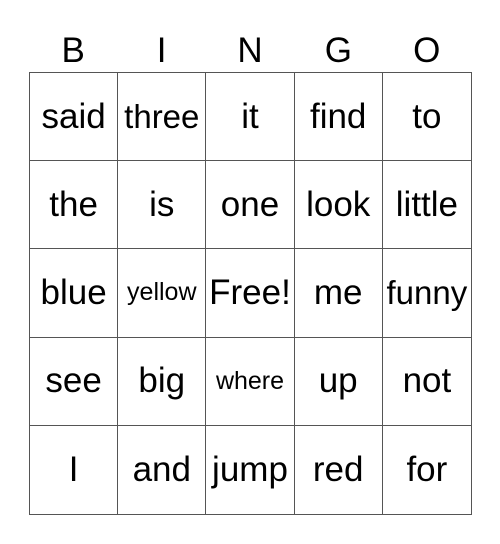 The width and height of the screenshot is (500, 544). Describe the element at coordinates (74, 117) in the screenshot. I see `bingo-cell: said` at that location.